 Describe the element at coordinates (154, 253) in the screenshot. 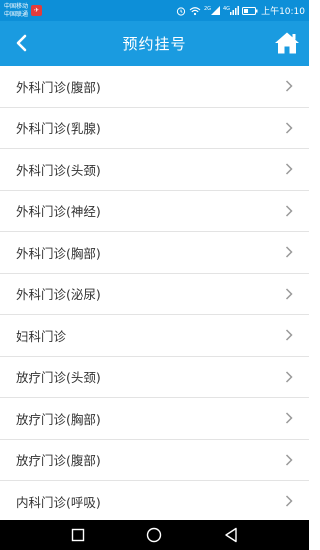

I see `list-item: 外科门诊(胸部)` at that location.